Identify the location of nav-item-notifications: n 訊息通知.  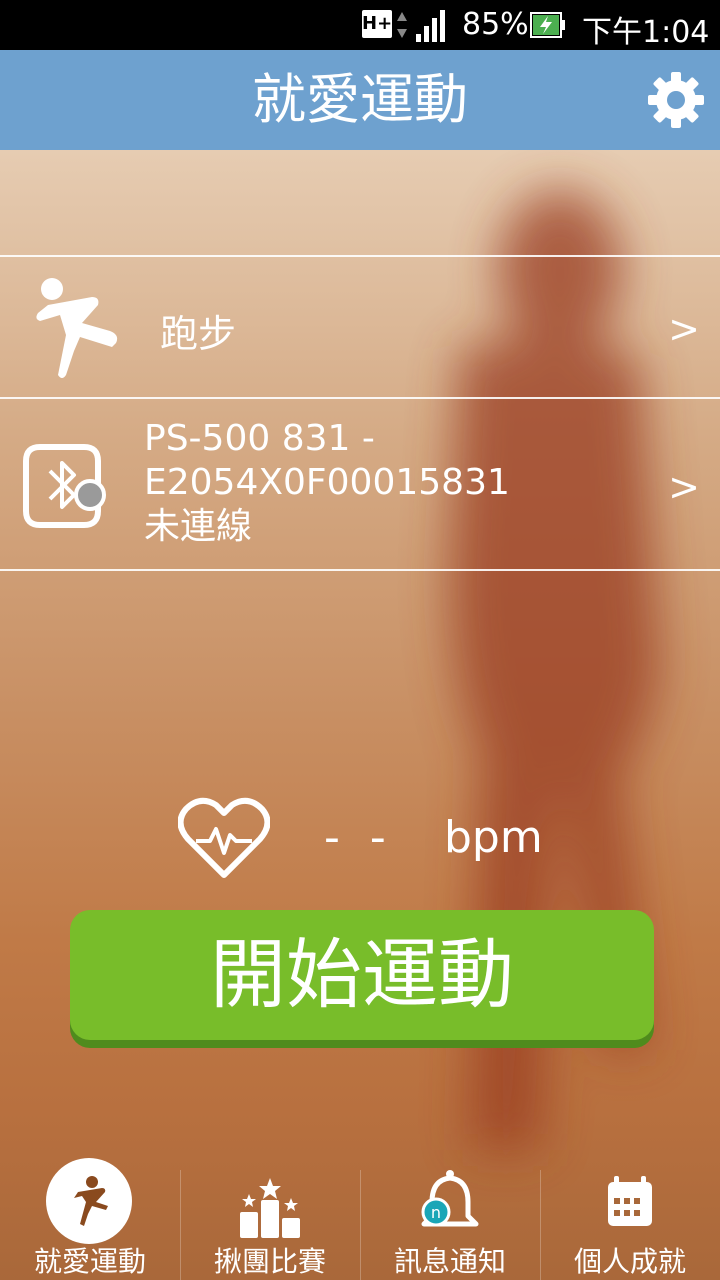
(450, 1215).